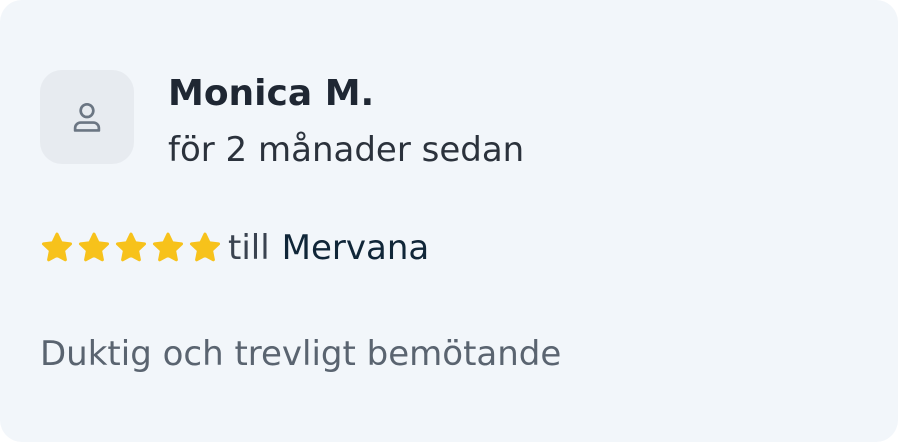 Image resolution: width=898 pixels, height=442 pixels. What do you see at coordinates (355, 248) in the screenshot?
I see `provider-name: Mervana` at bounding box center [355, 248].